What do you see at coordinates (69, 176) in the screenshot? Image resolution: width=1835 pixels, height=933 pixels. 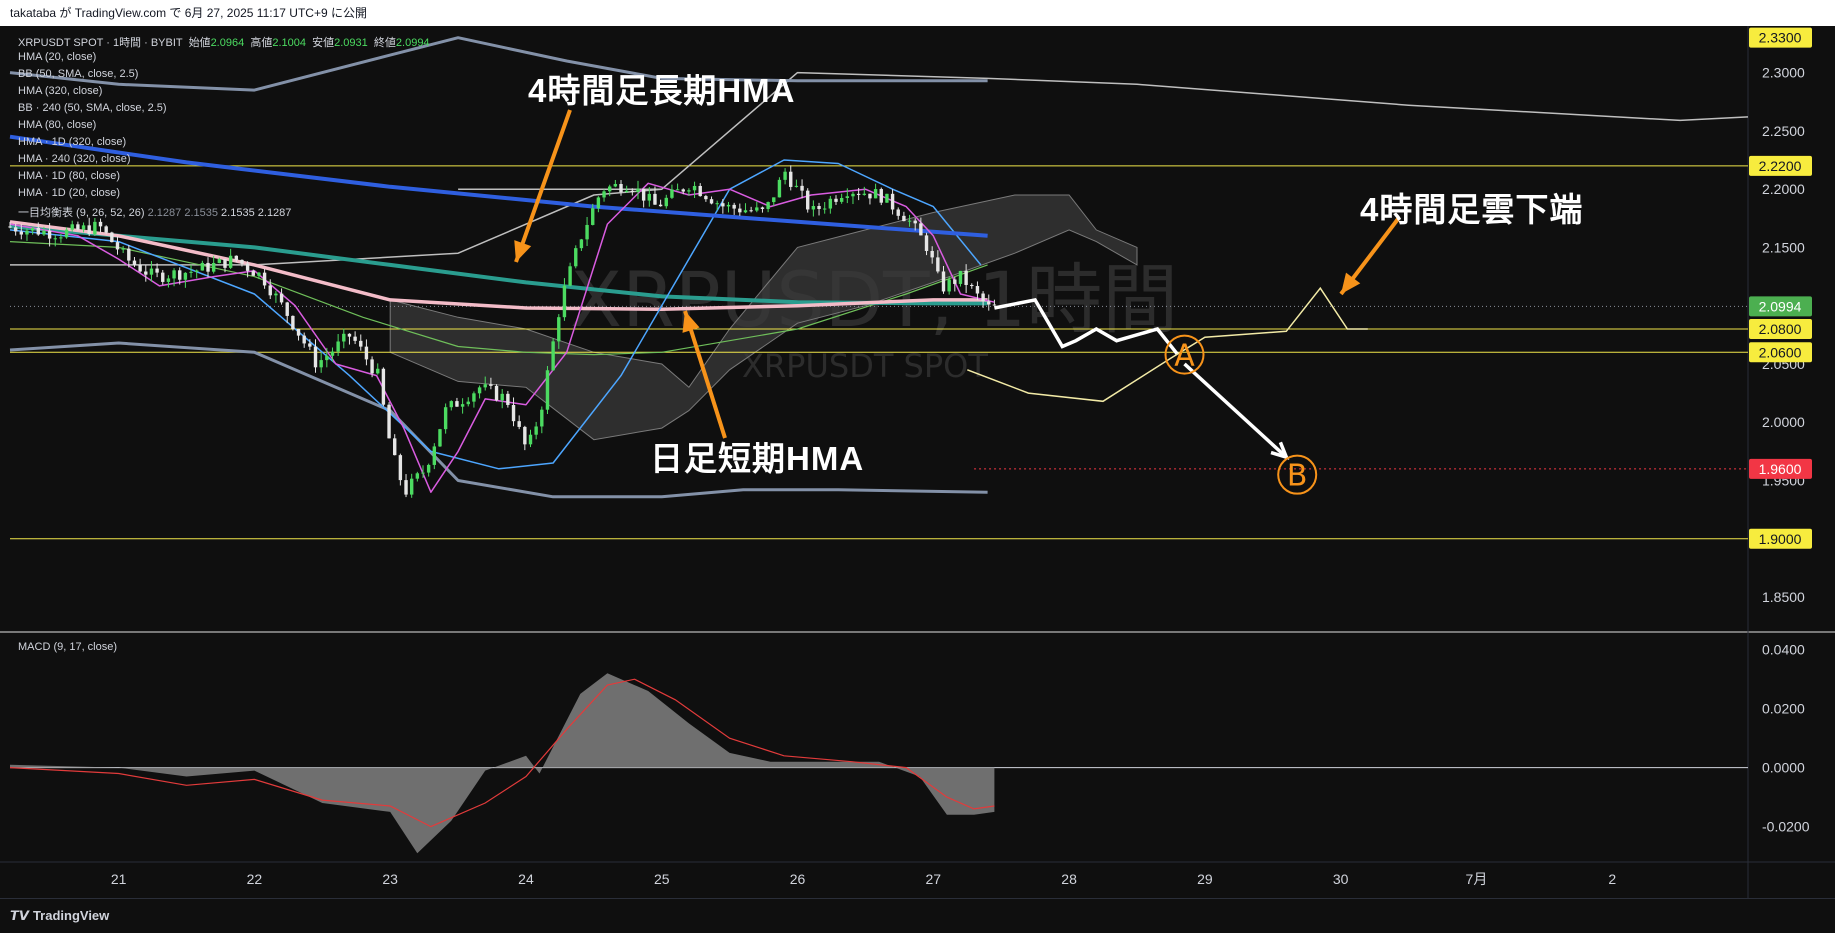 I see `legend-indicator: HMA · 1D (80, close)` at bounding box center [69, 176].